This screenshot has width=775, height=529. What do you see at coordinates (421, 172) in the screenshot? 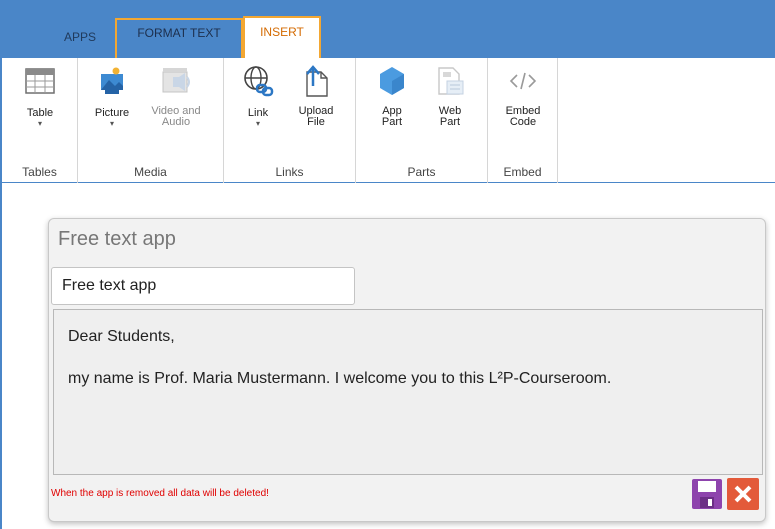
I see `group-label-parts: Parts` at bounding box center [421, 172].